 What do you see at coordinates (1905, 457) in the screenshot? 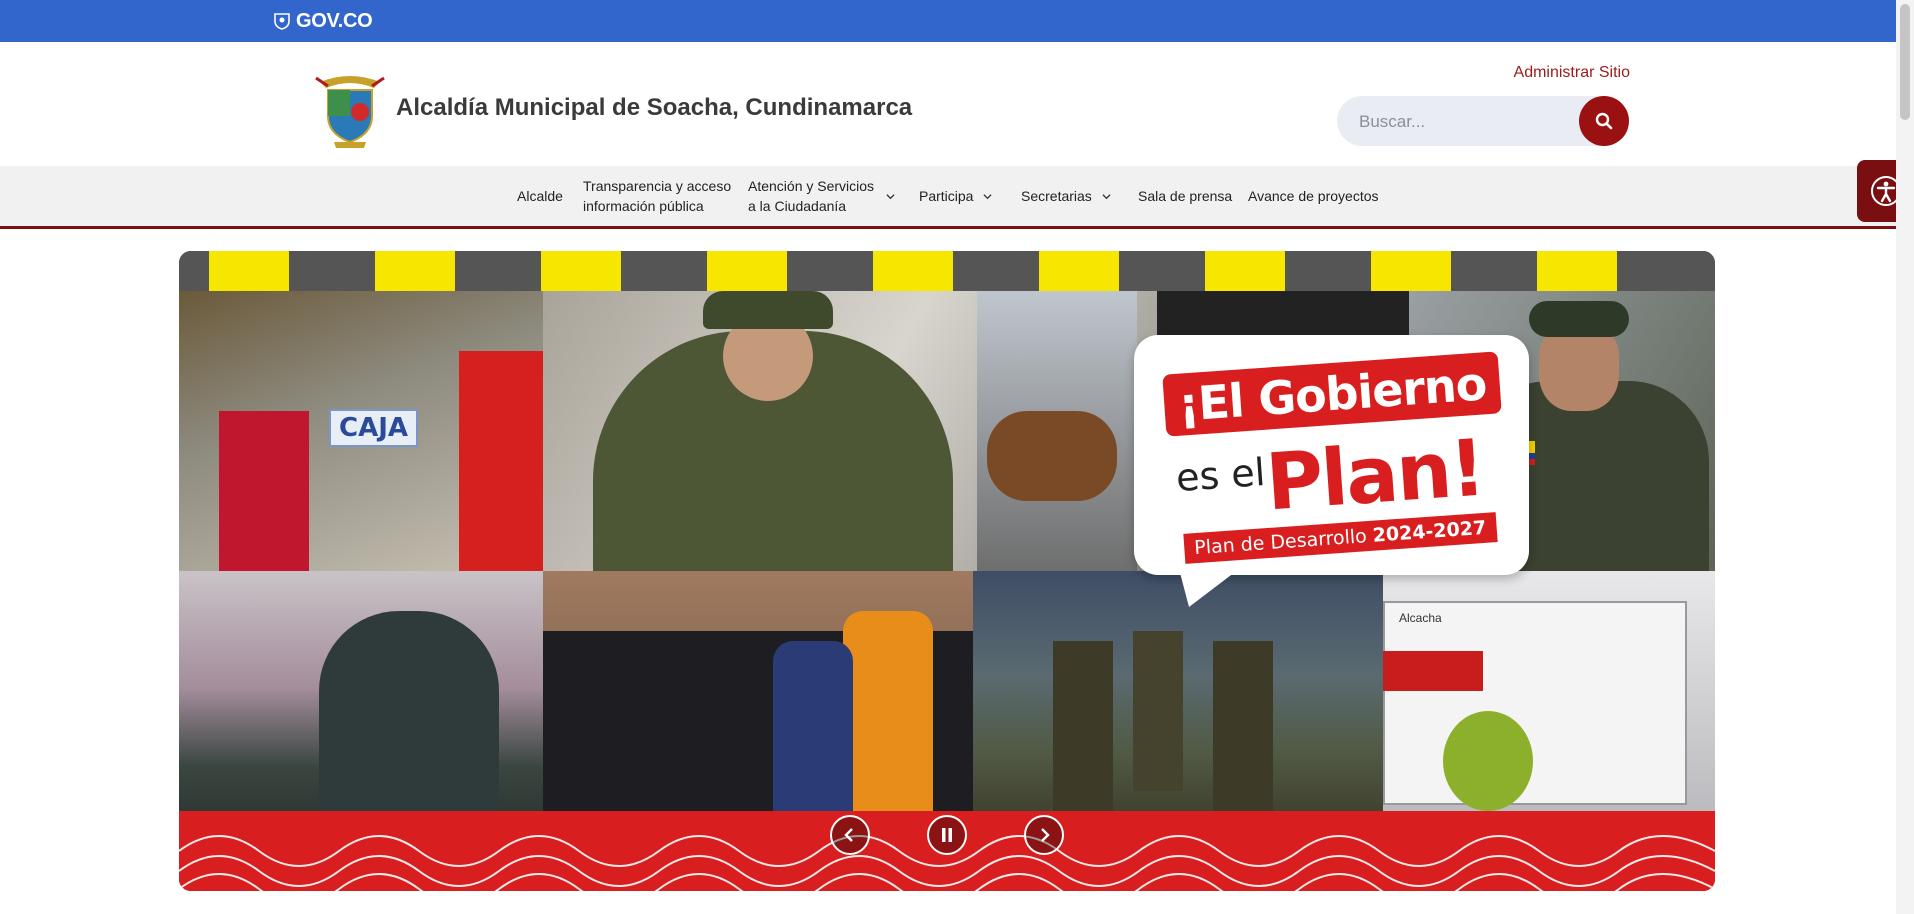
I see `page-scrollbar` at bounding box center [1905, 457].